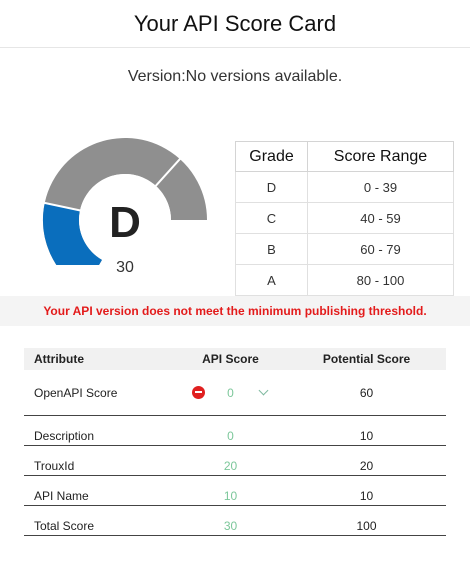 This screenshot has width=470, height=573. I want to click on range-header: Score Range, so click(380, 156).